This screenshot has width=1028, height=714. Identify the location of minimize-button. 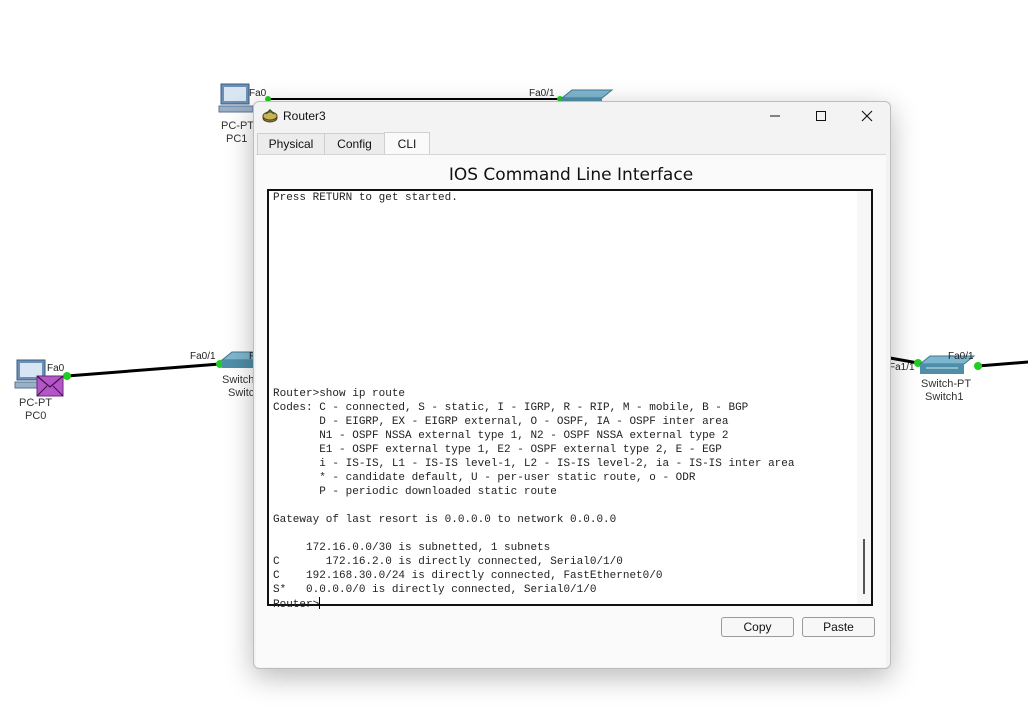
(775, 116).